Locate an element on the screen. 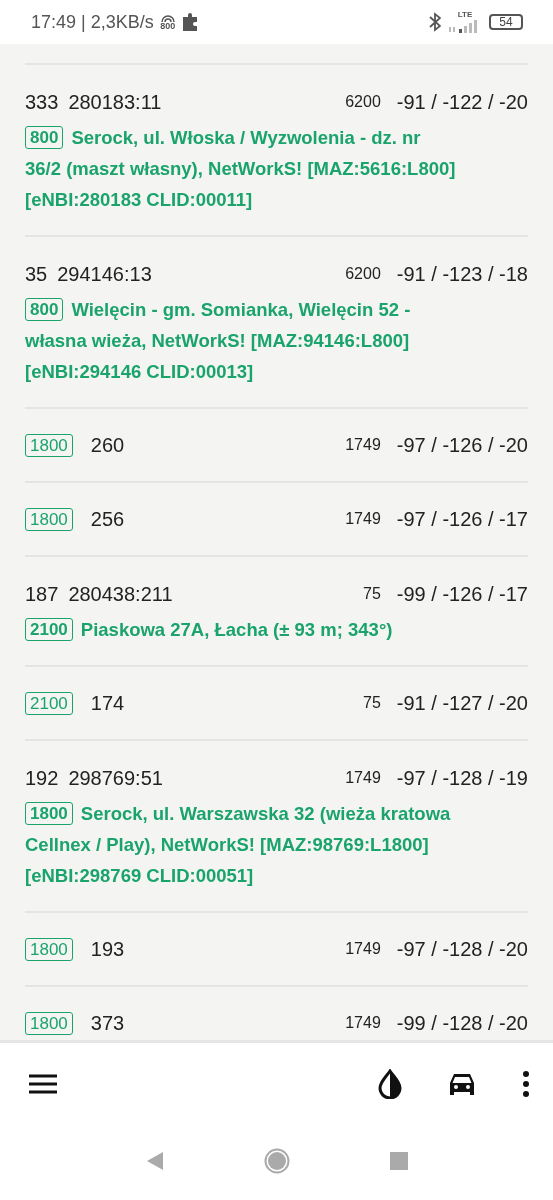 The height and width of the screenshot is (1200, 553). signal-reading: -99 / -126 / -17 is located at coordinates (462, 594).